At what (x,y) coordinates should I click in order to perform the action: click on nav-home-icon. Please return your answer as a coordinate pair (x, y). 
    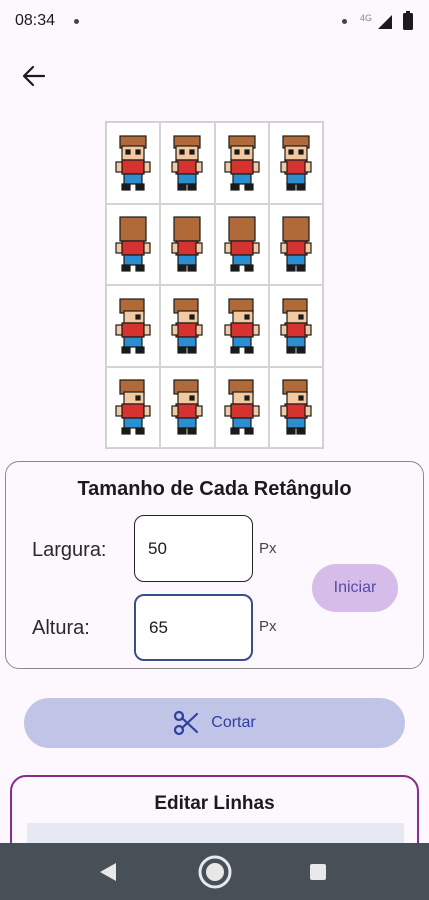
    Looking at the image, I should click on (215, 872).